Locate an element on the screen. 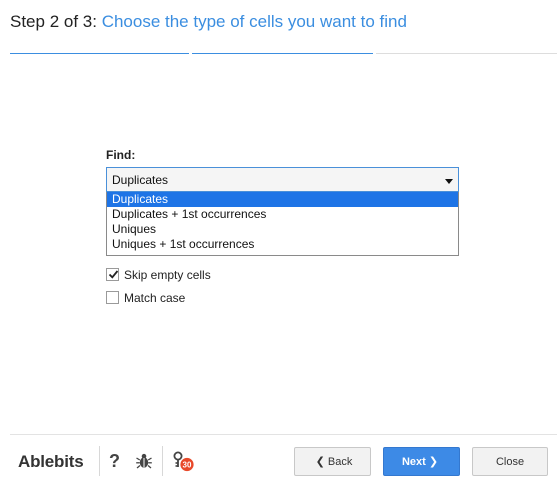  dropdown-option-uniques: Uniques is located at coordinates (282, 229).